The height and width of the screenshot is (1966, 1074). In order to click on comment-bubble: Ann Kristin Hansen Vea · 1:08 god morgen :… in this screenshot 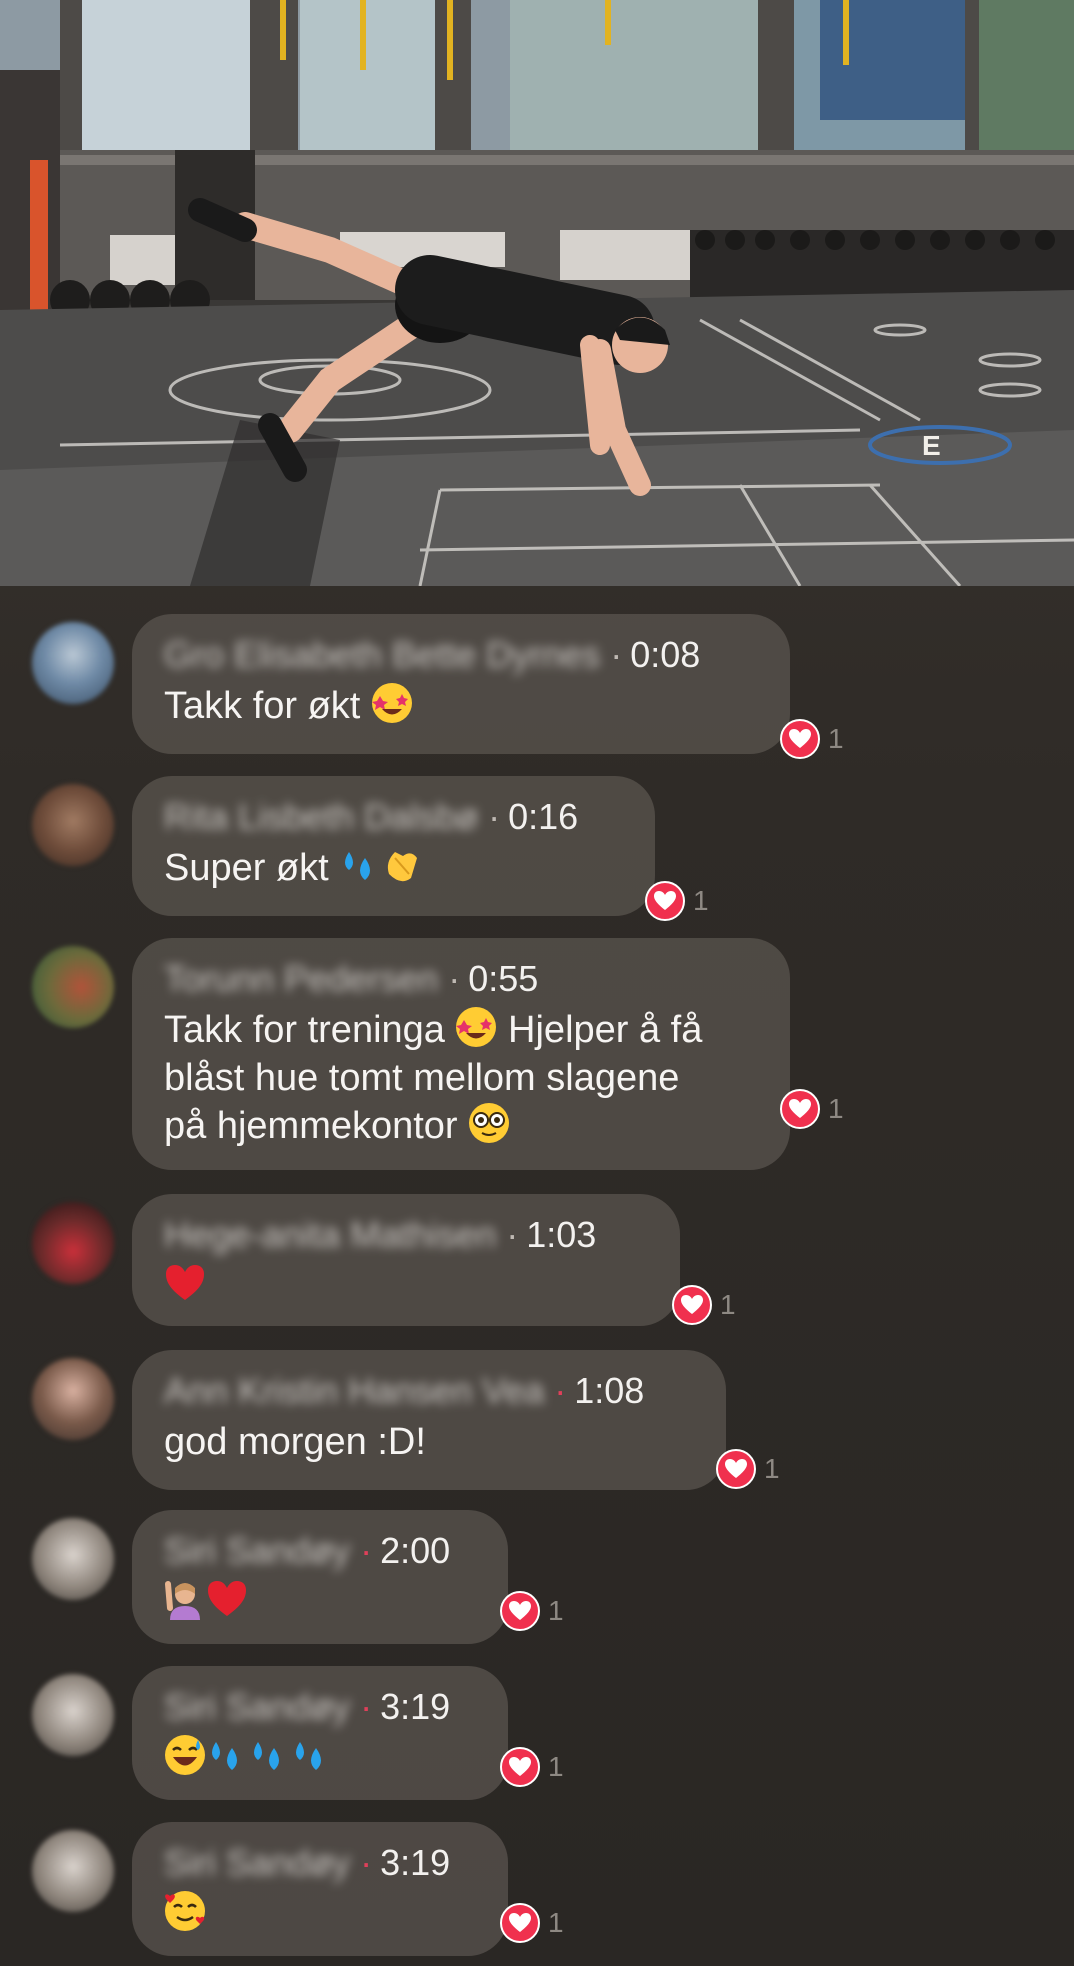, I will do `click(429, 1420)`.